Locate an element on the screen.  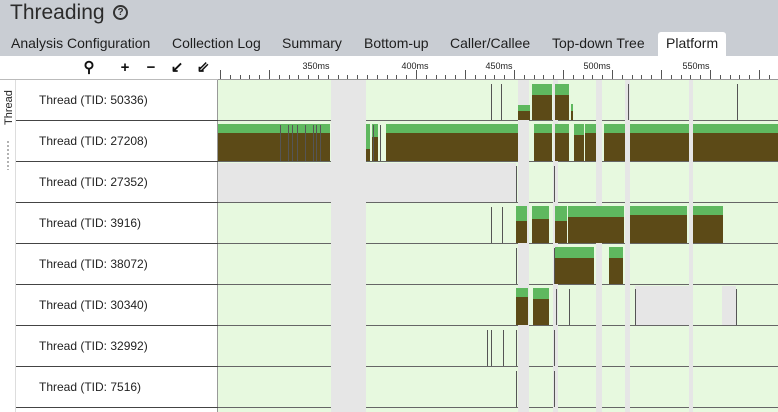
ruler-label: 450ms is located at coordinates (499, 66).